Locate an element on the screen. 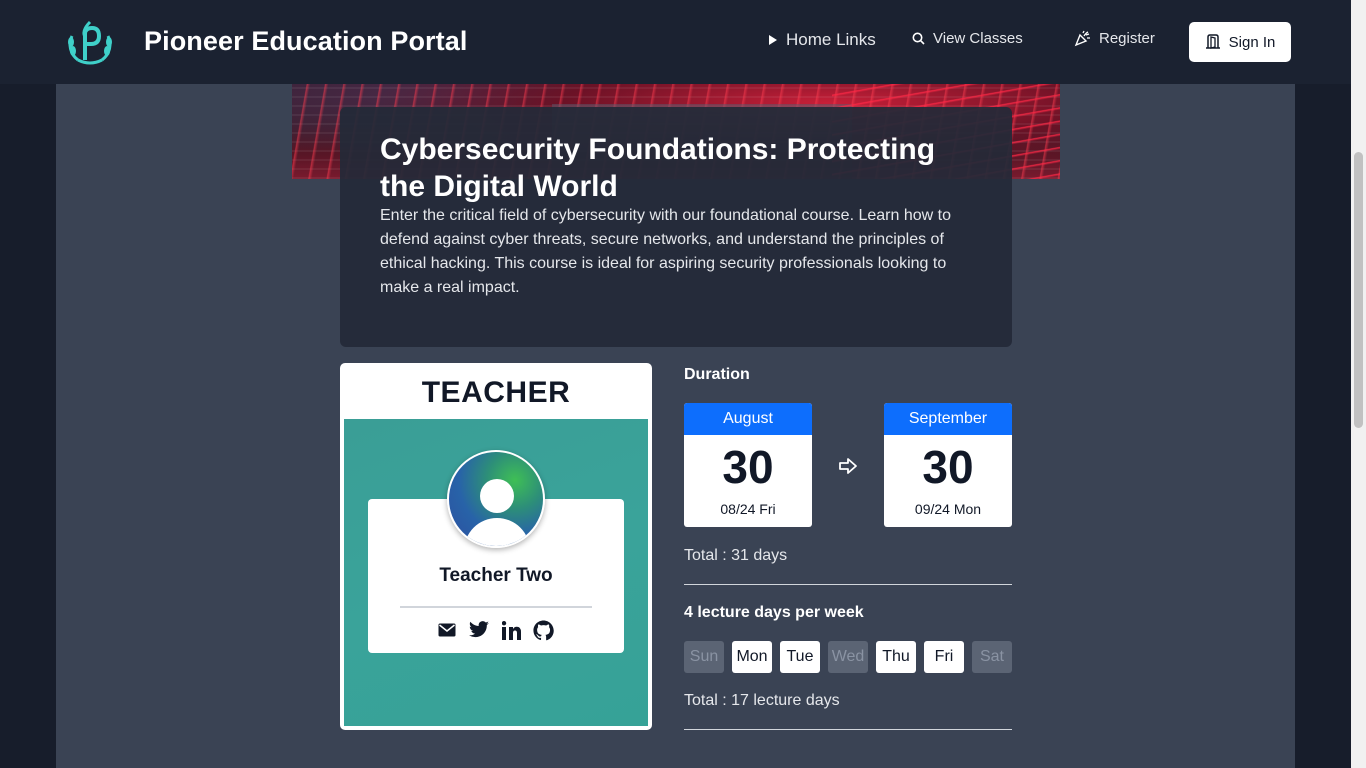  laurel-p-logo-icon is located at coordinates (90, 42).